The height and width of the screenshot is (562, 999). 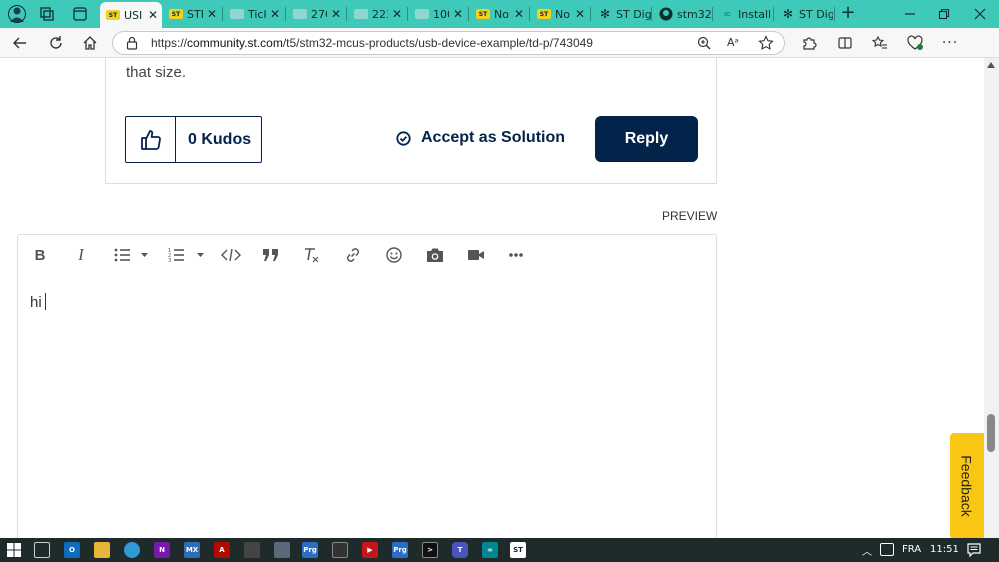 I want to click on tab-no-2: ST No ✕, so click(x=560, y=14).